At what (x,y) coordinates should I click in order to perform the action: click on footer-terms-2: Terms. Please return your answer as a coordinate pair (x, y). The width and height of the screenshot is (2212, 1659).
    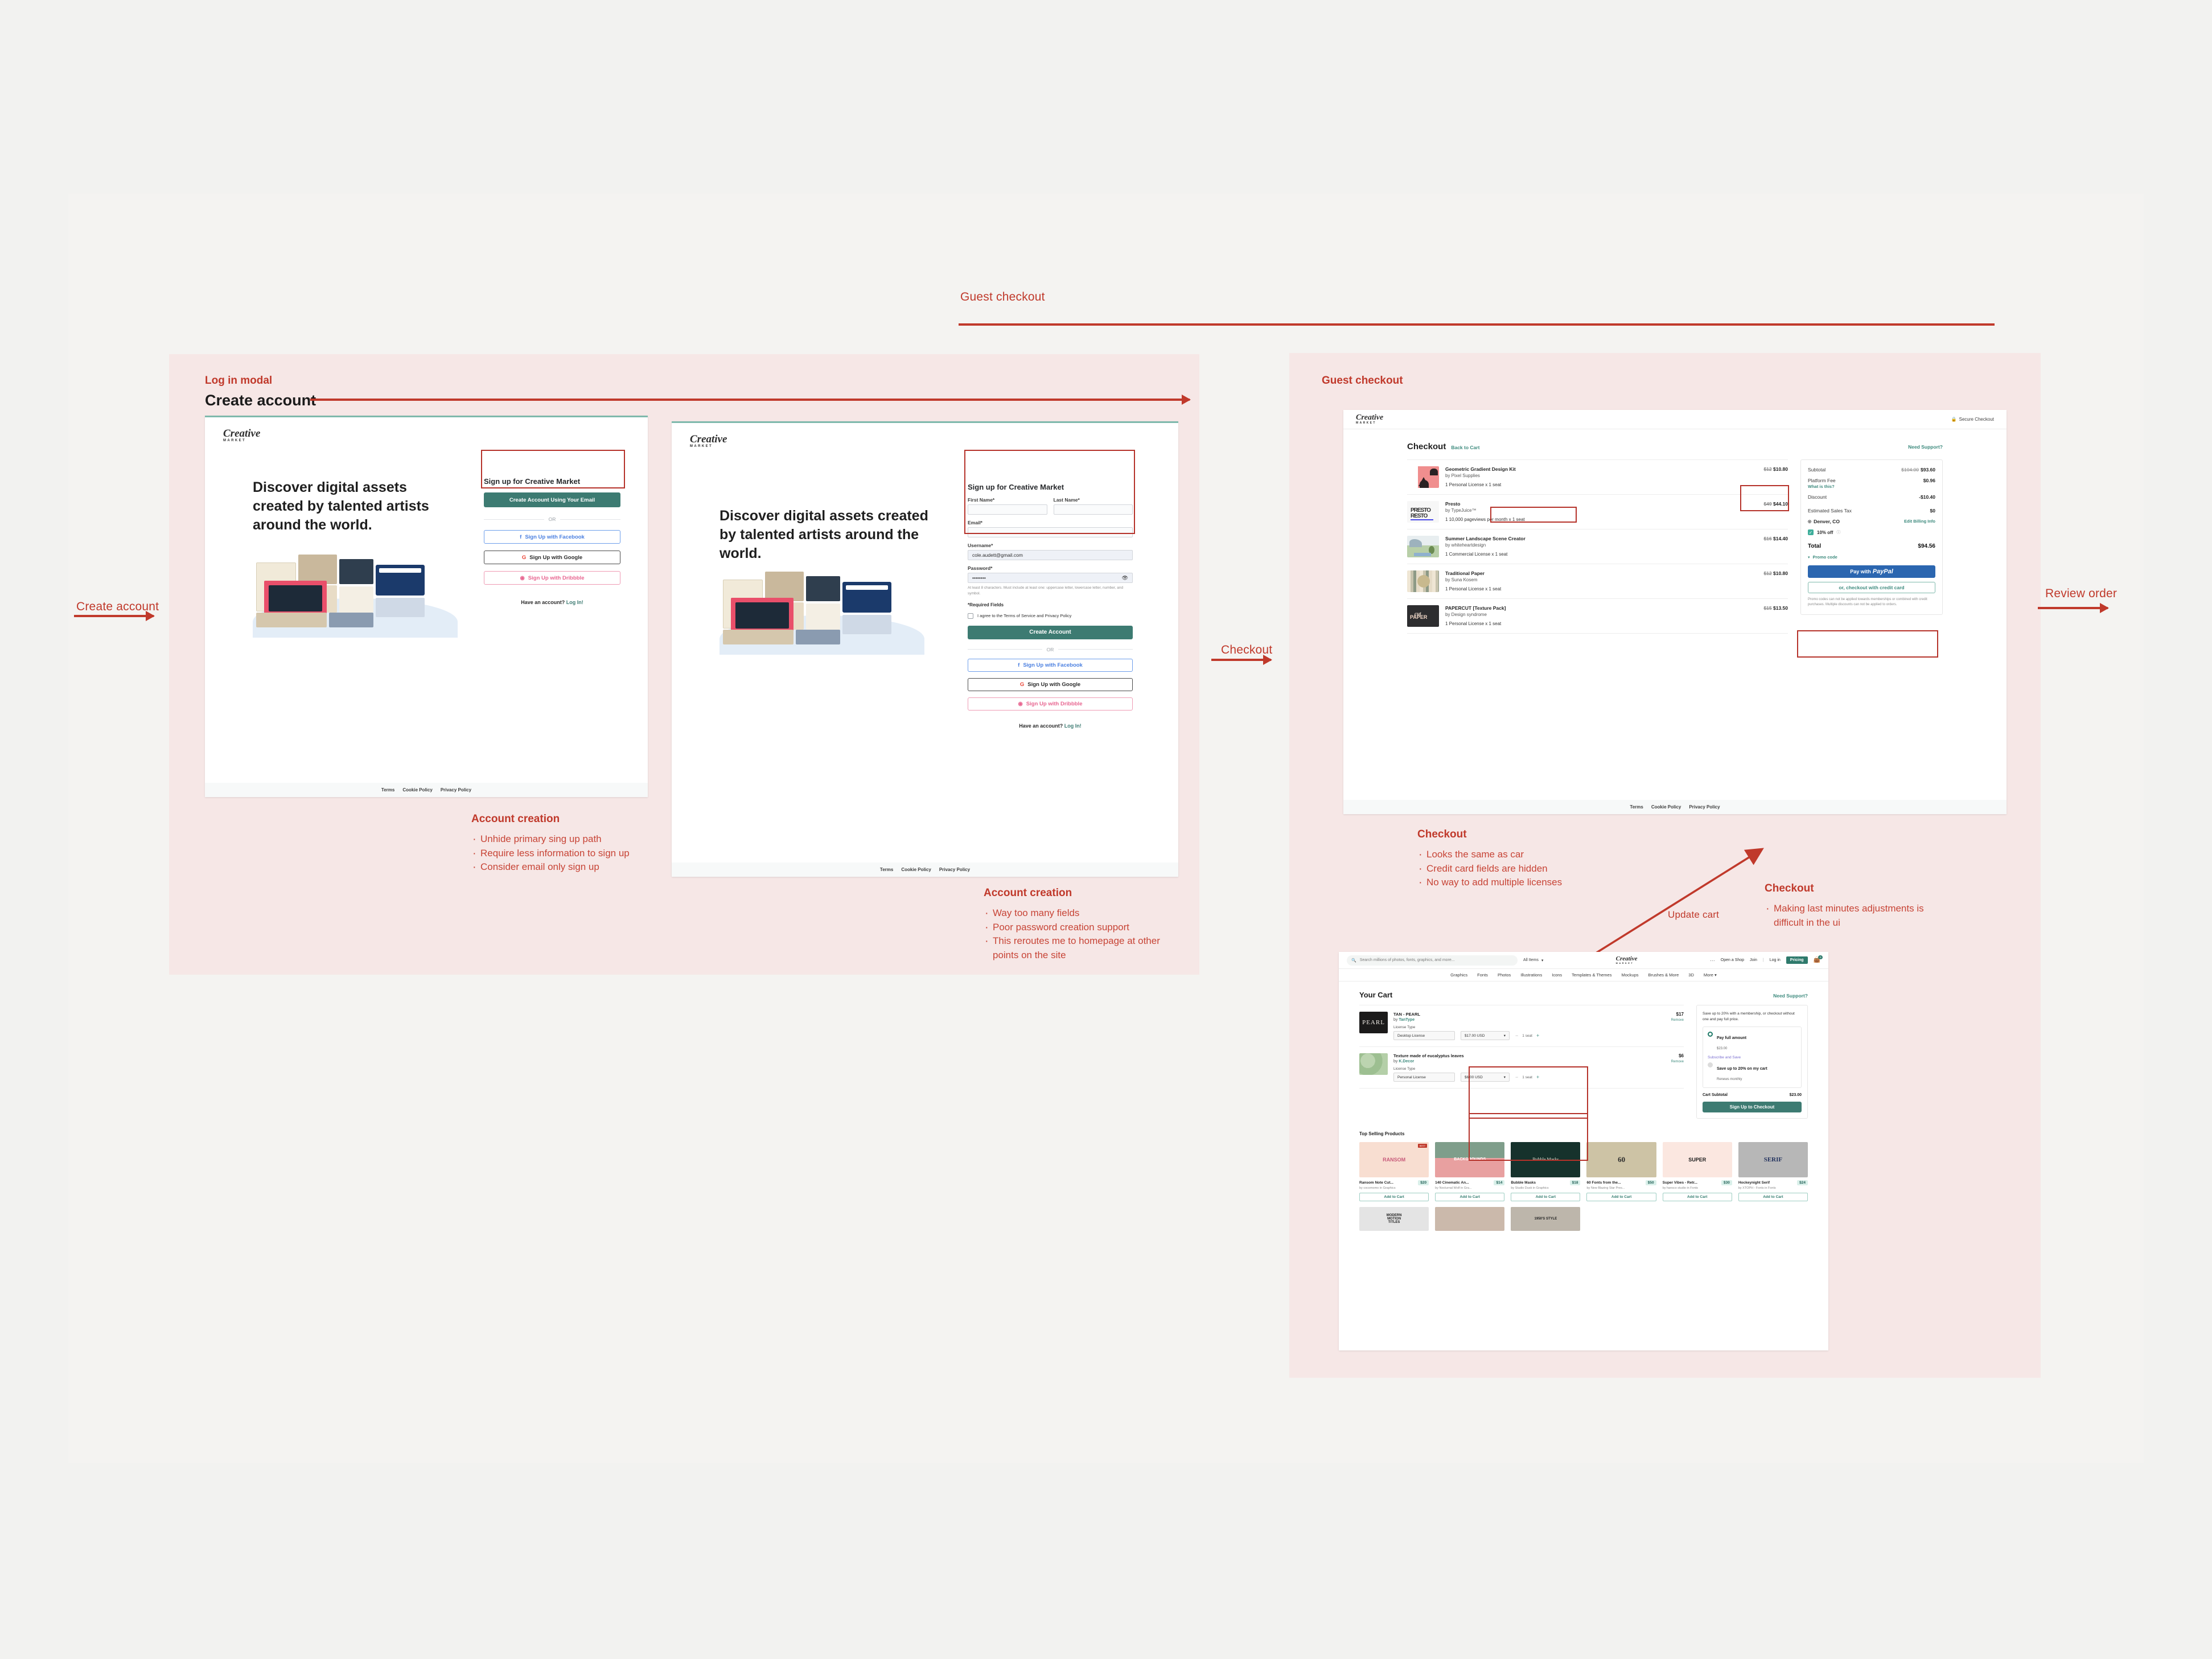
    Looking at the image, I should click on (887, 869).